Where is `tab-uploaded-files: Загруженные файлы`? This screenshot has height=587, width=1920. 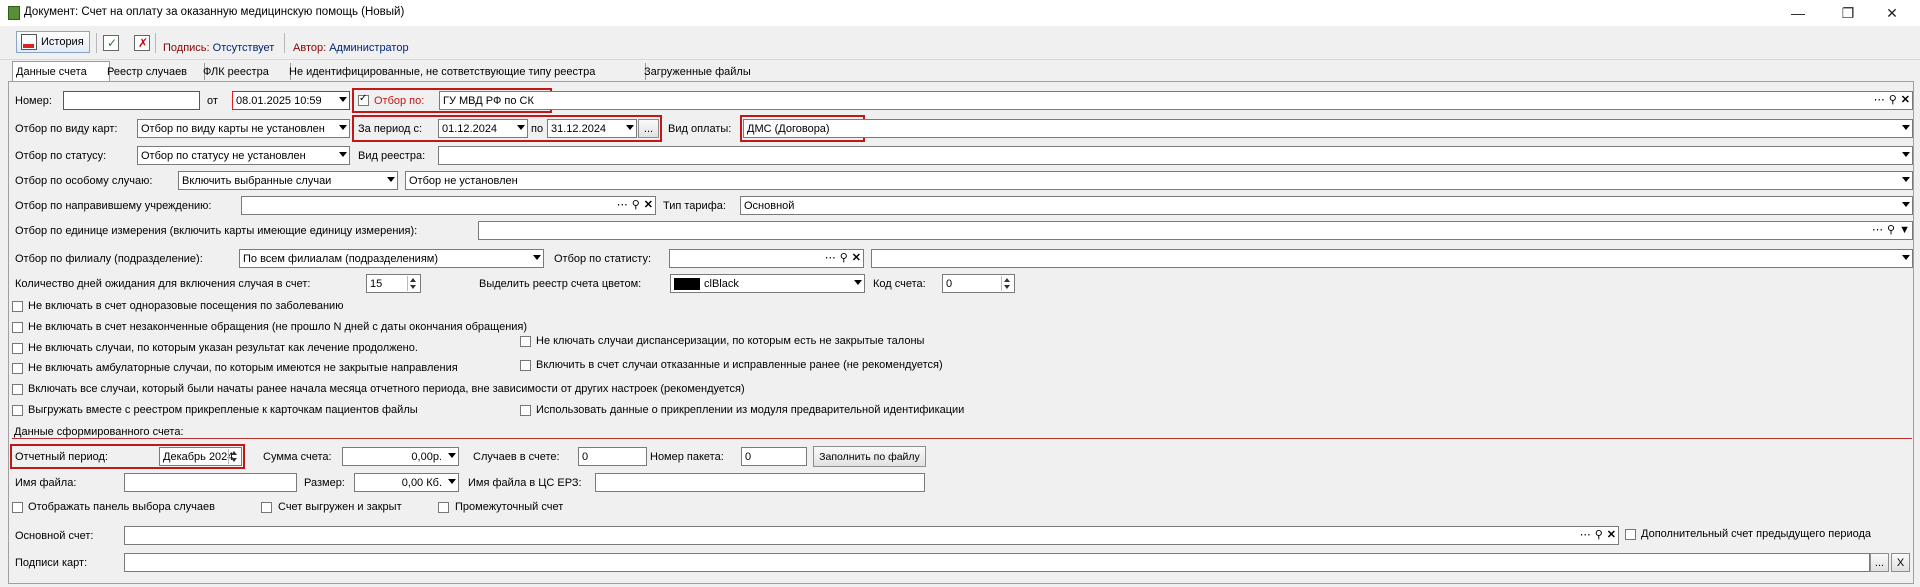 tab-uploaded-files: Загруженные файлы is located at coordinates (707, 71).